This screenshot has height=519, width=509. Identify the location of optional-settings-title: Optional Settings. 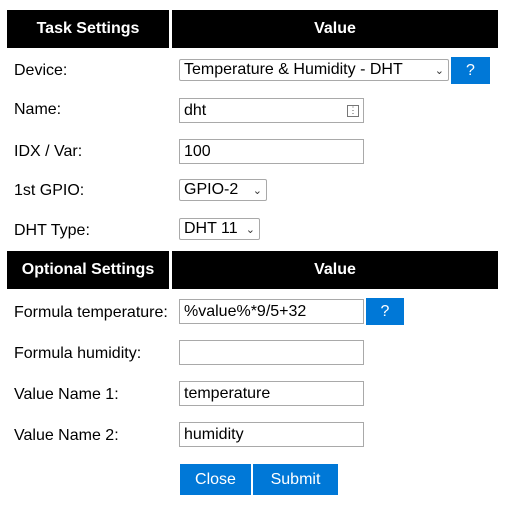
(88, 269).